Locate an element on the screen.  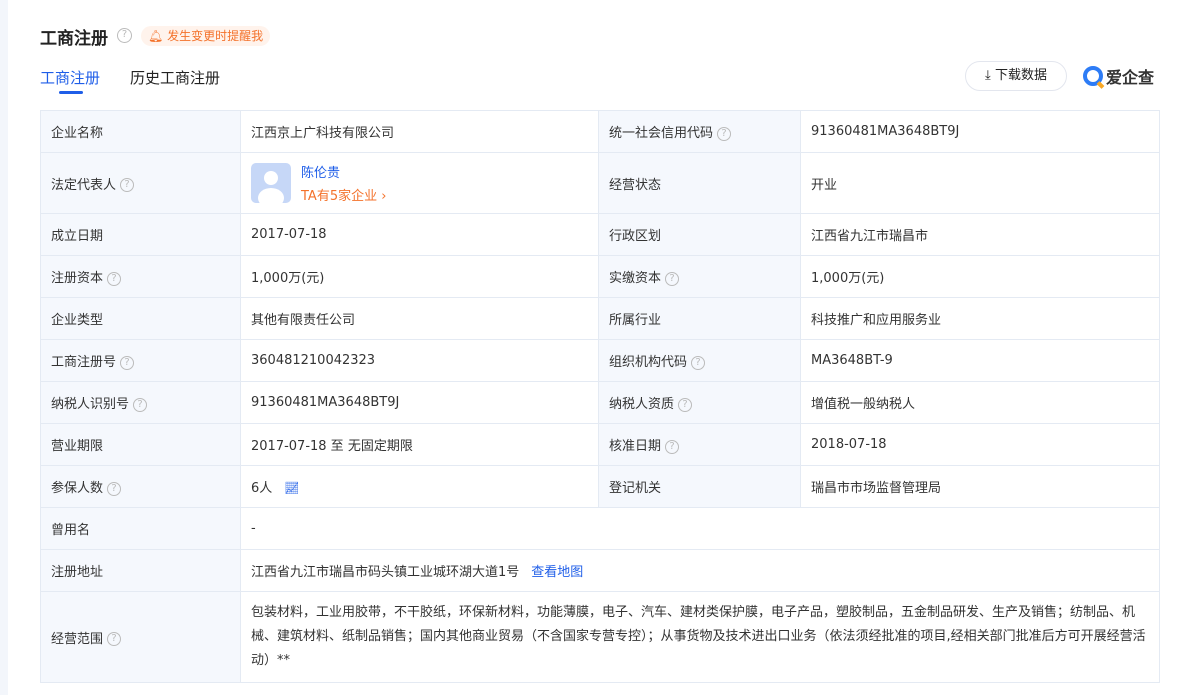
page-title: 工商注册? is located at coordinates (86, 36).